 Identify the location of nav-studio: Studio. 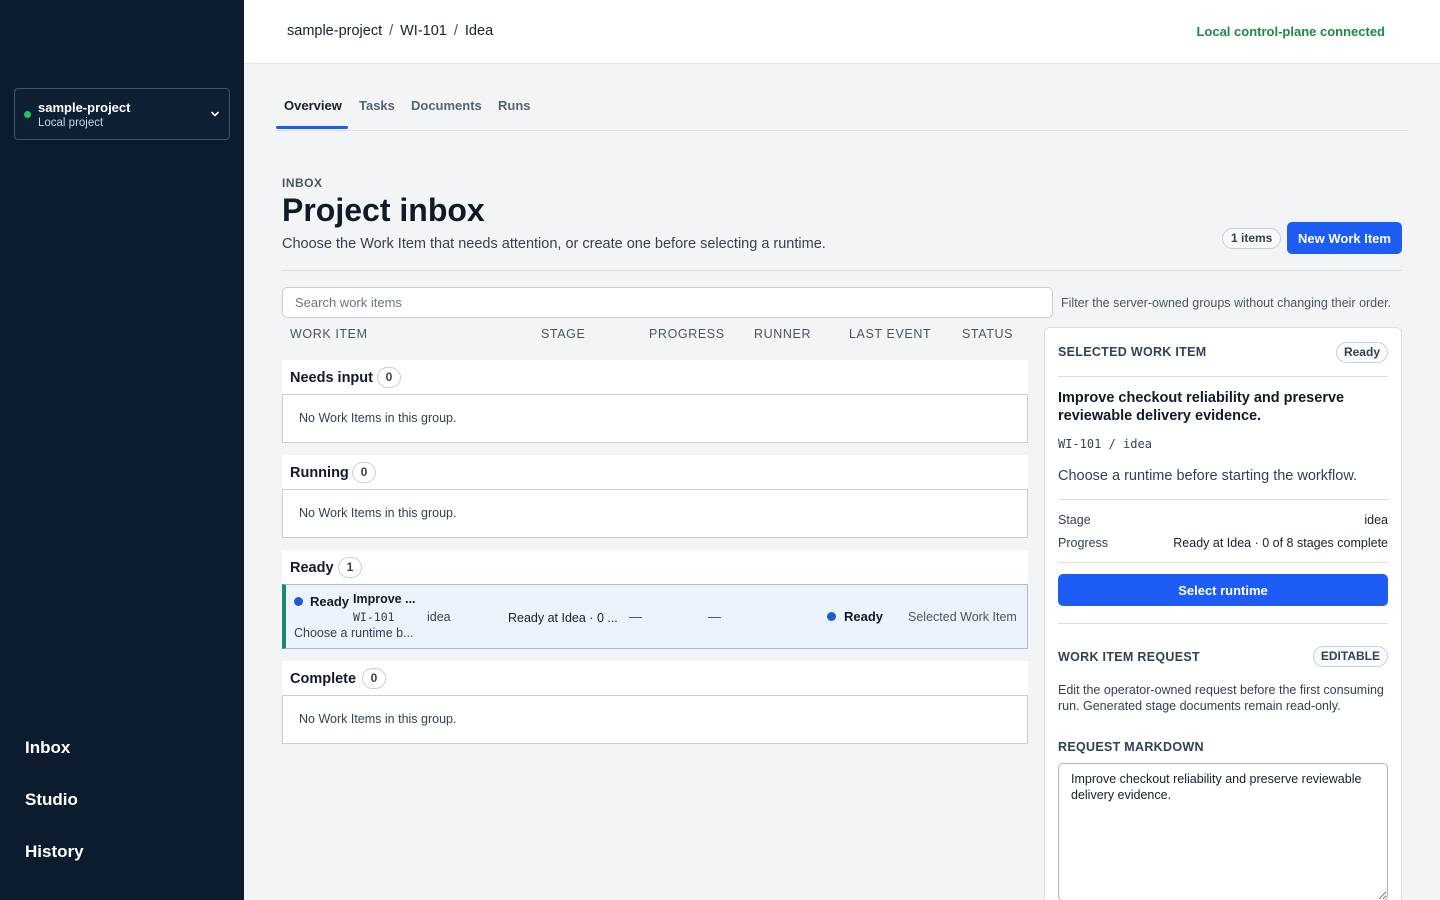
(51, 800).